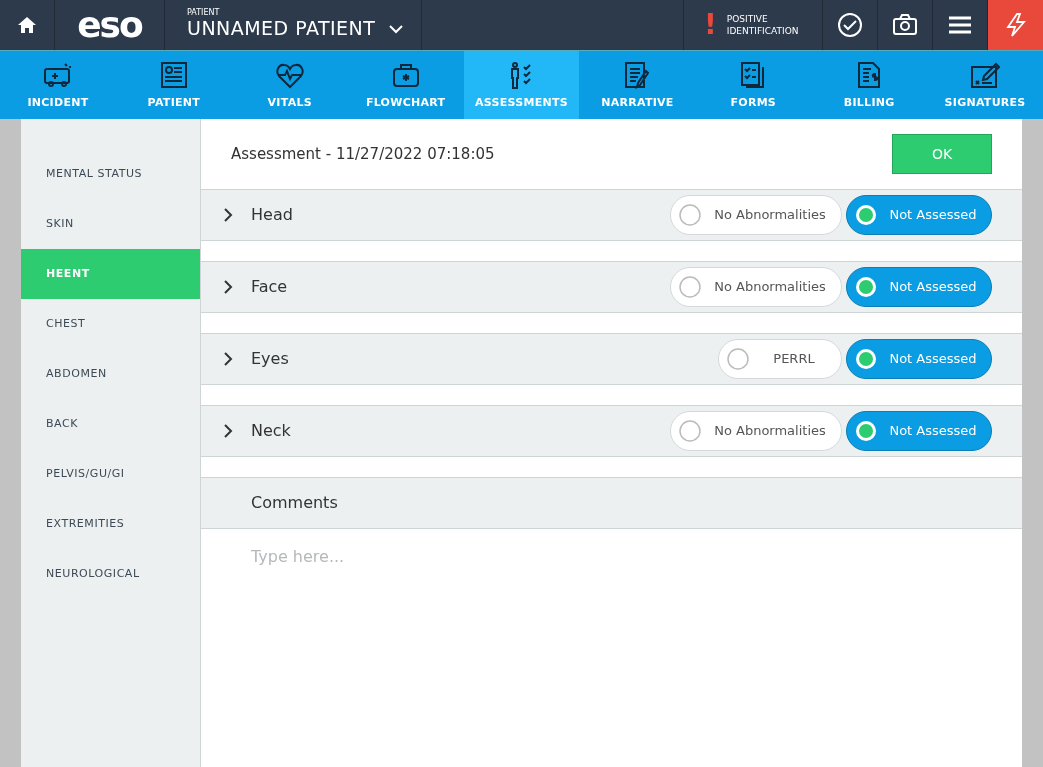 This screenshot has width=1043, height=767. I want to click on assessment-title: Assessment - 11/27/2022 07:18:05, so click(363, 154).